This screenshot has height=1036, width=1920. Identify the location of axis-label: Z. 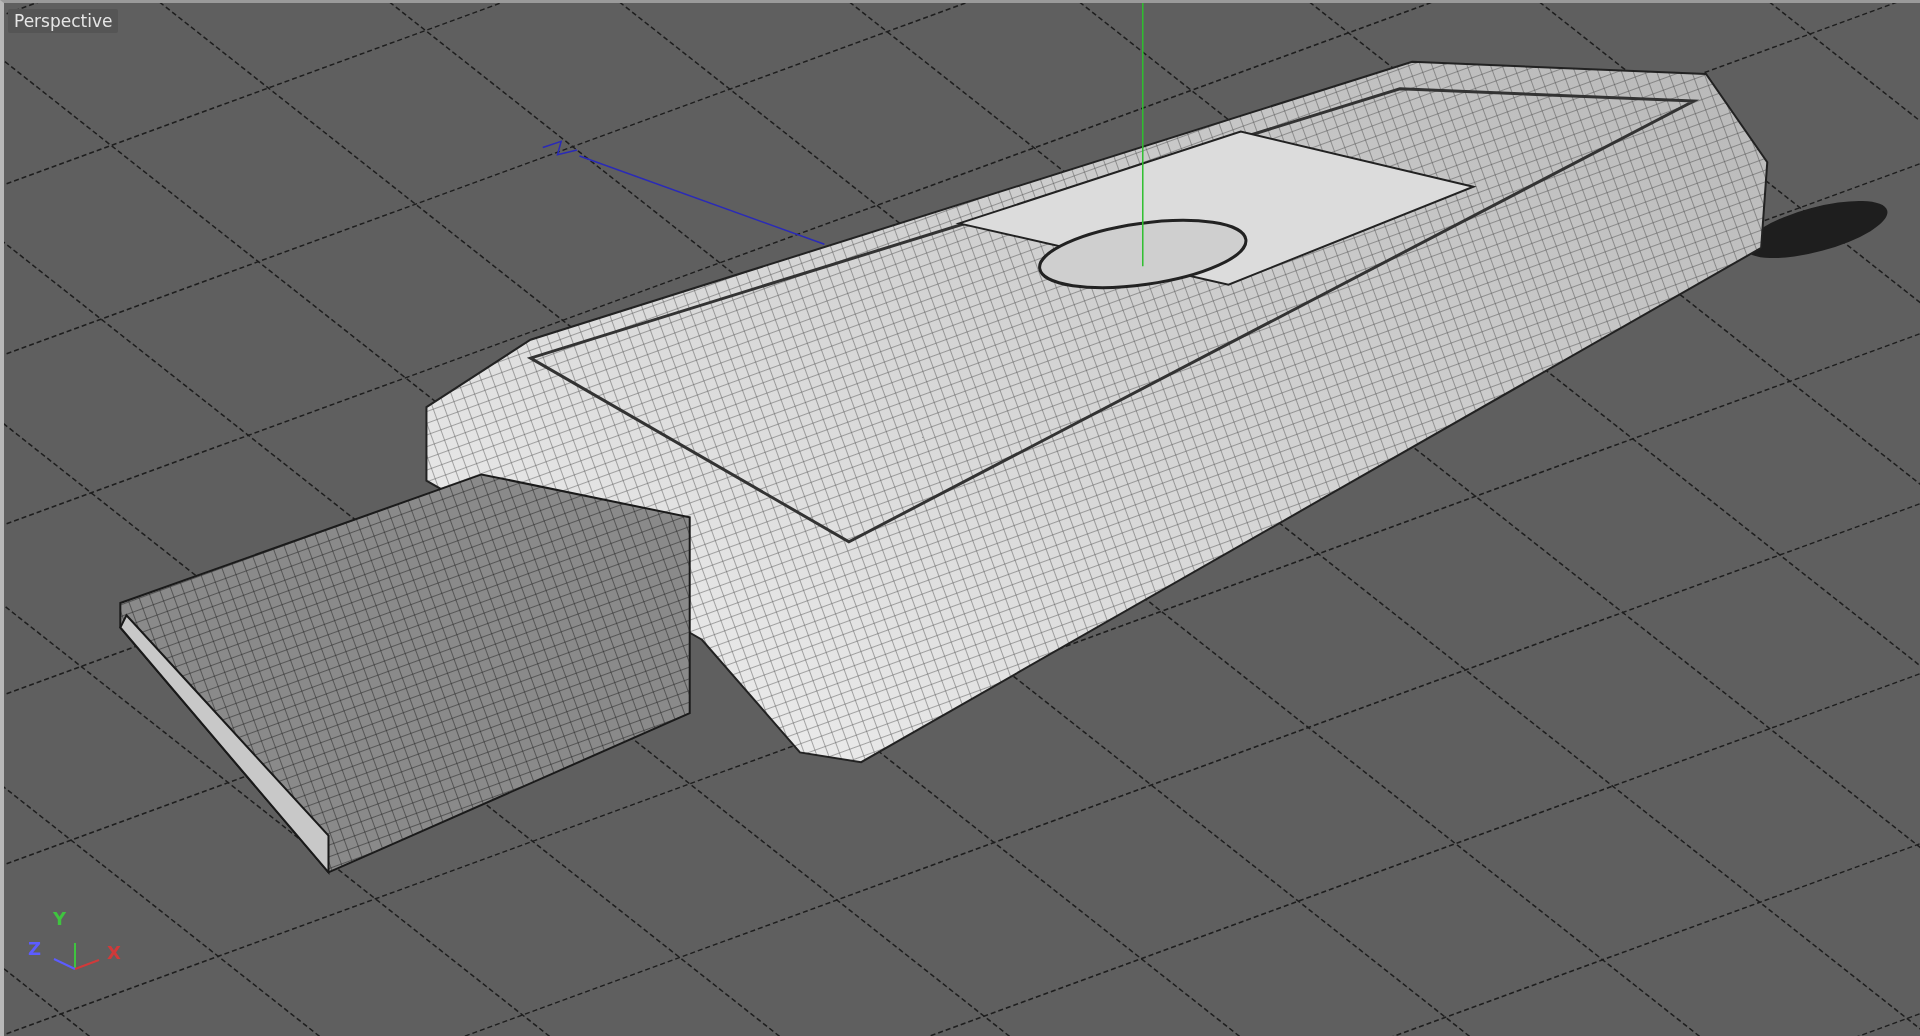
(35, 949).